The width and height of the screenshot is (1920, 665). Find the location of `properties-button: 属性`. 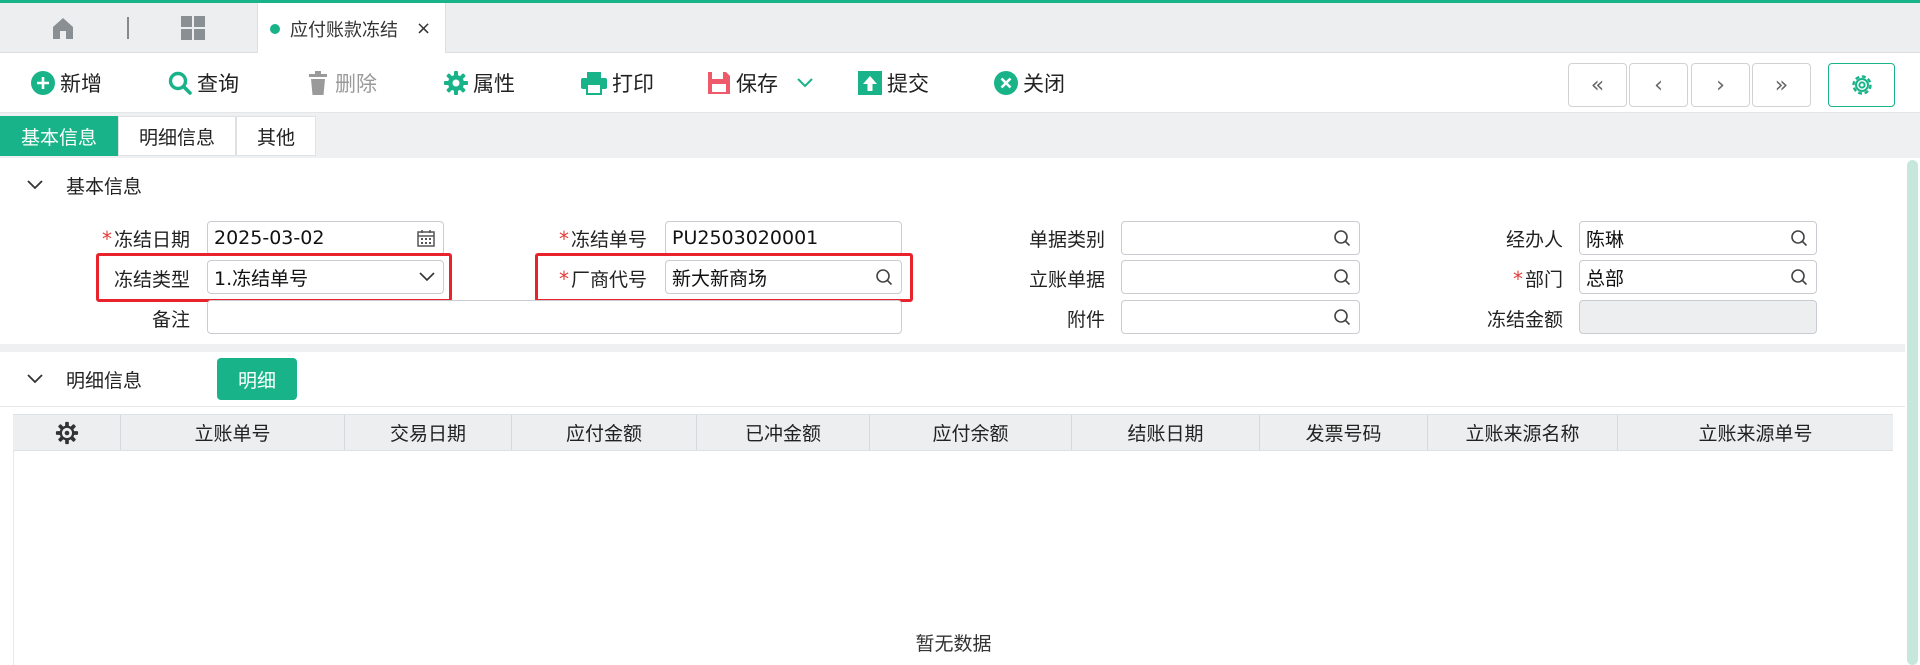

properties-button: 属性 is located at coordinates (479, 83).